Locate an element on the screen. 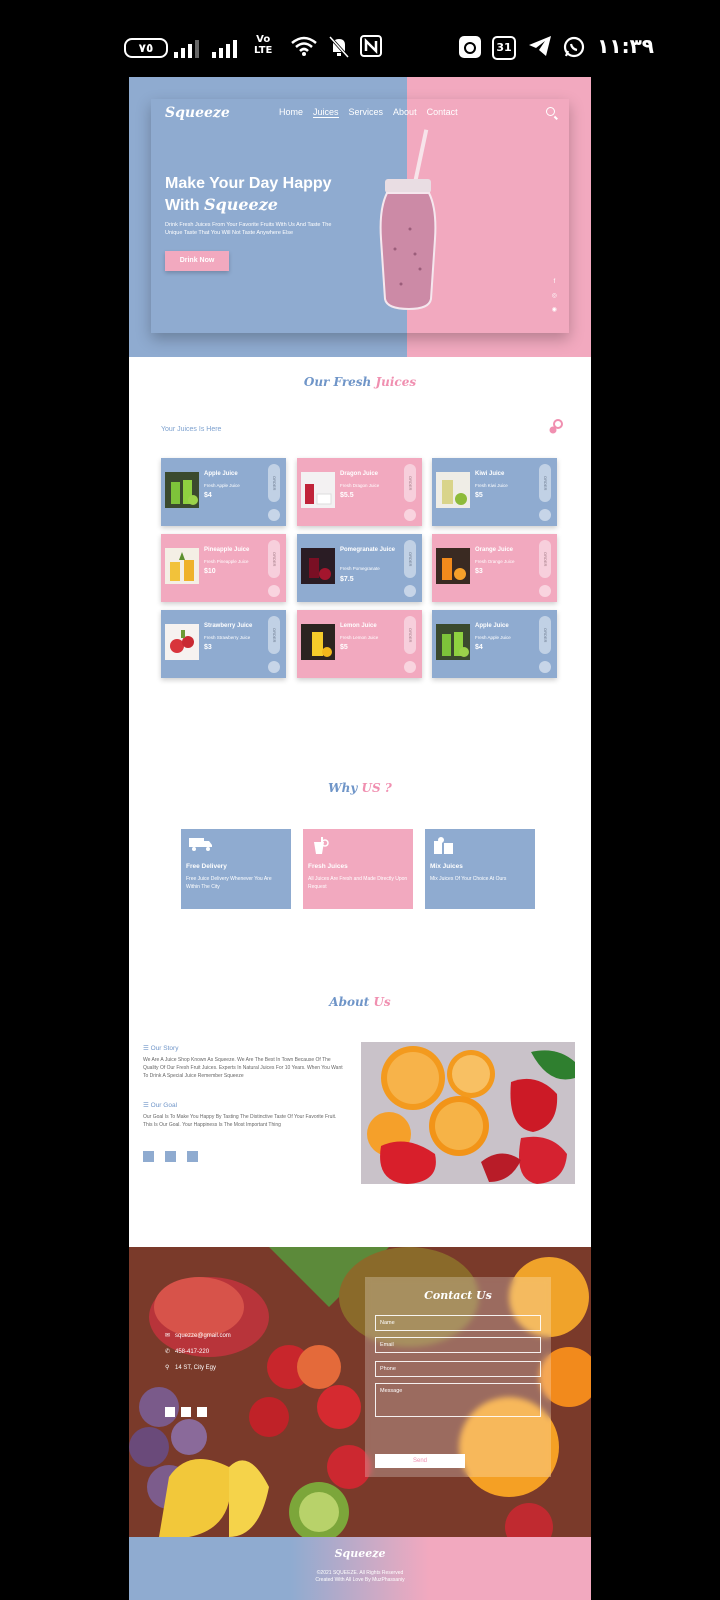 The image size is (720, 1600). telegram-icon is located at coordinates (540, 49).